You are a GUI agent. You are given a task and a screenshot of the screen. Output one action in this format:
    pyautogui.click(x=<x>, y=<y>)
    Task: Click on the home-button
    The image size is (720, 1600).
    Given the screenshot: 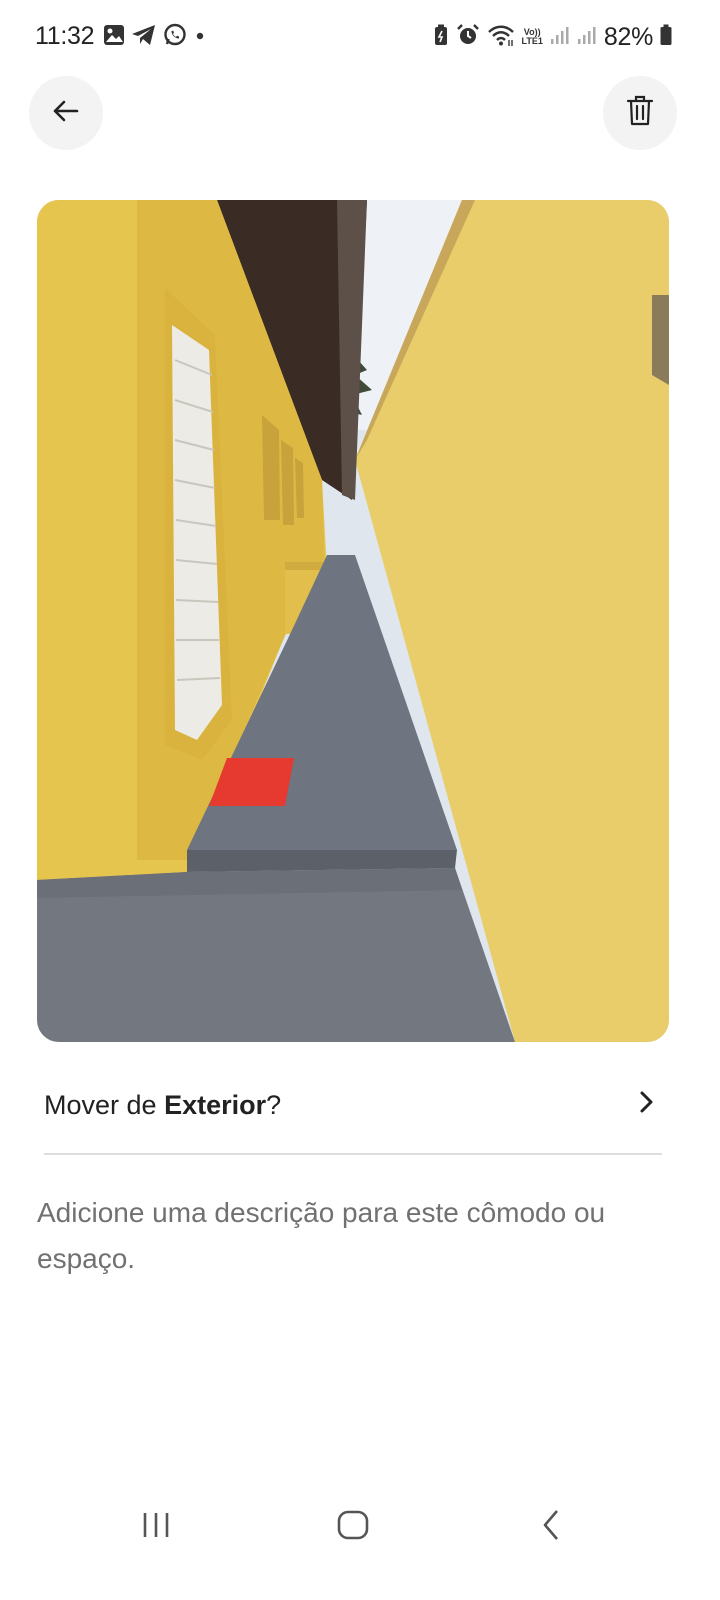 What is the action you would take?
    pyautogui.click(x=353, y=1527)
    